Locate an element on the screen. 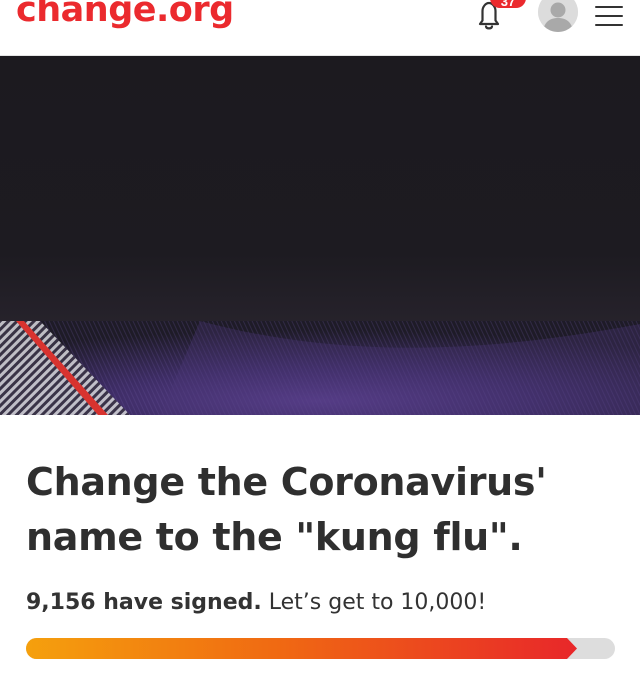 The image size is (640, 675). top-nav-bar: change.org 37 is located at coordinates (320, 28).